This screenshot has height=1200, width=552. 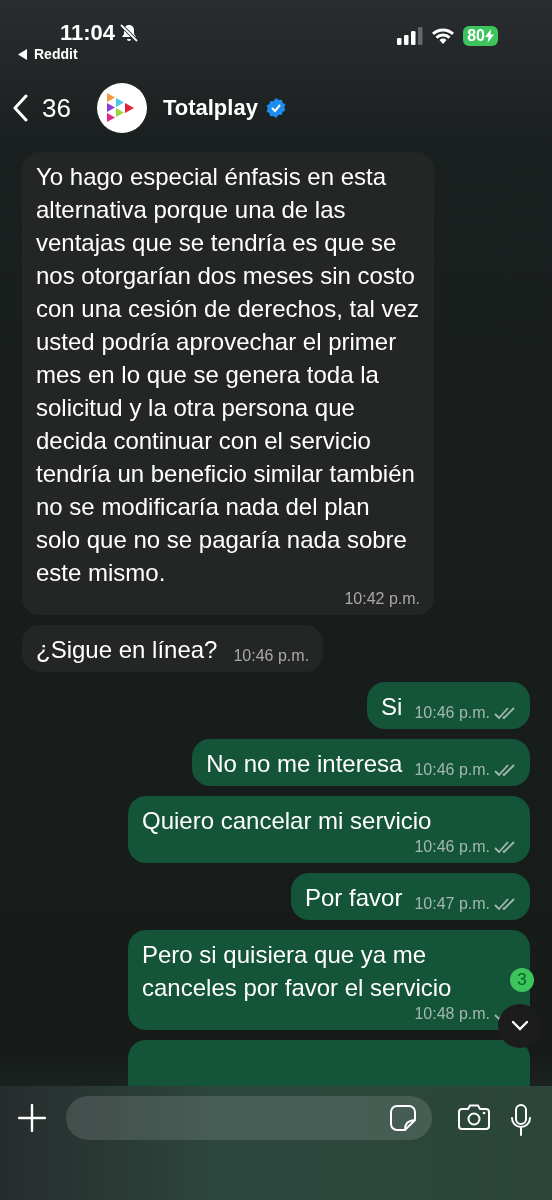 What do you see at coordinates (354, 898) in the screenshot?
I see `message-text: Por favor` at bounding box center [354, 898].